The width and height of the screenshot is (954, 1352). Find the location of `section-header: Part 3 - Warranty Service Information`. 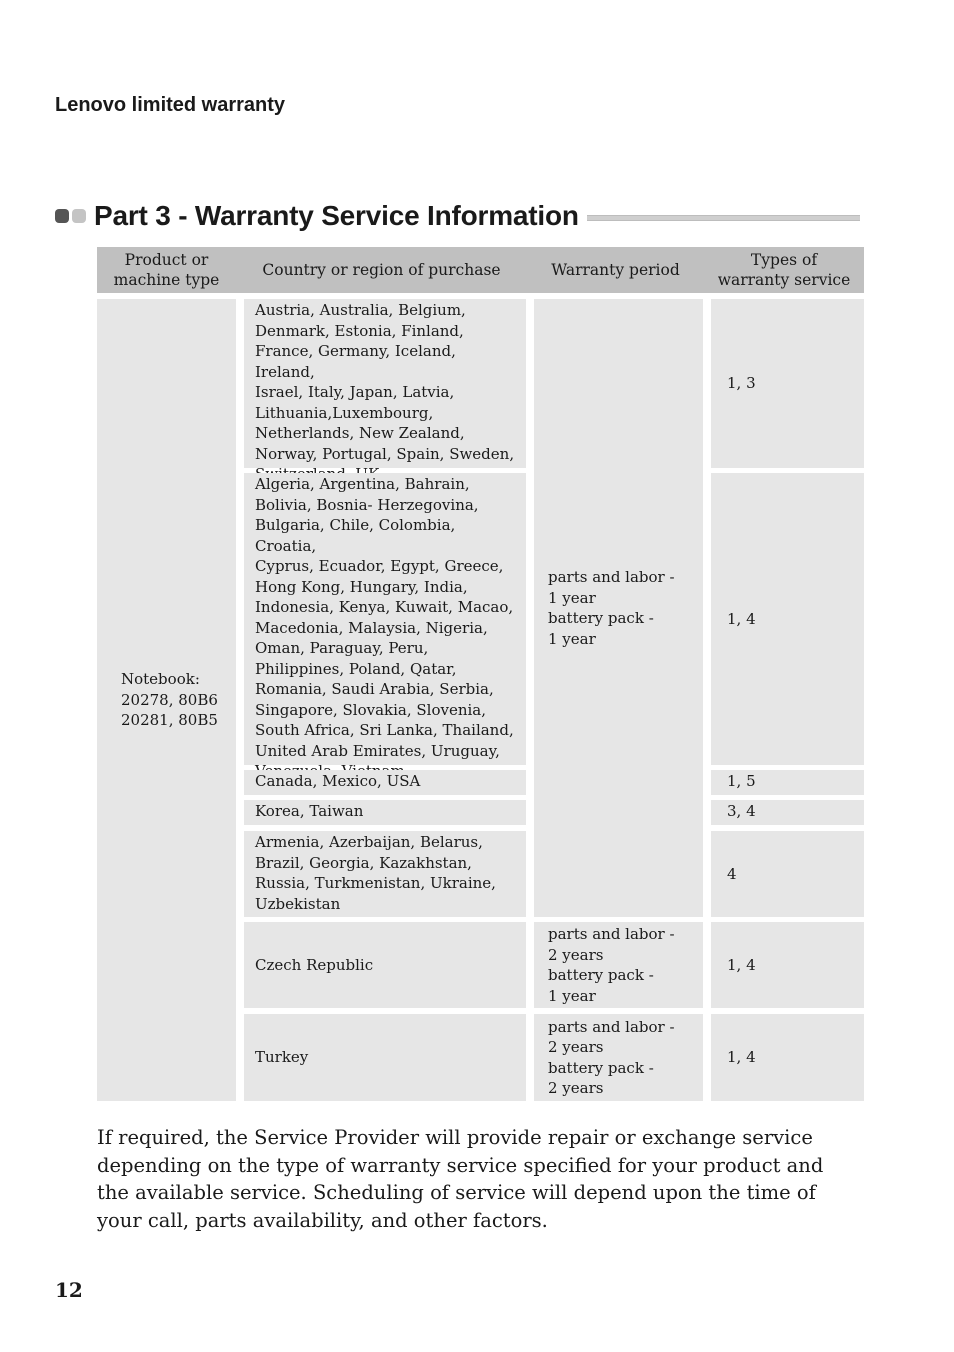

section-header: Part 3 - Warranty Service Information is located at coordinates (457, 216).